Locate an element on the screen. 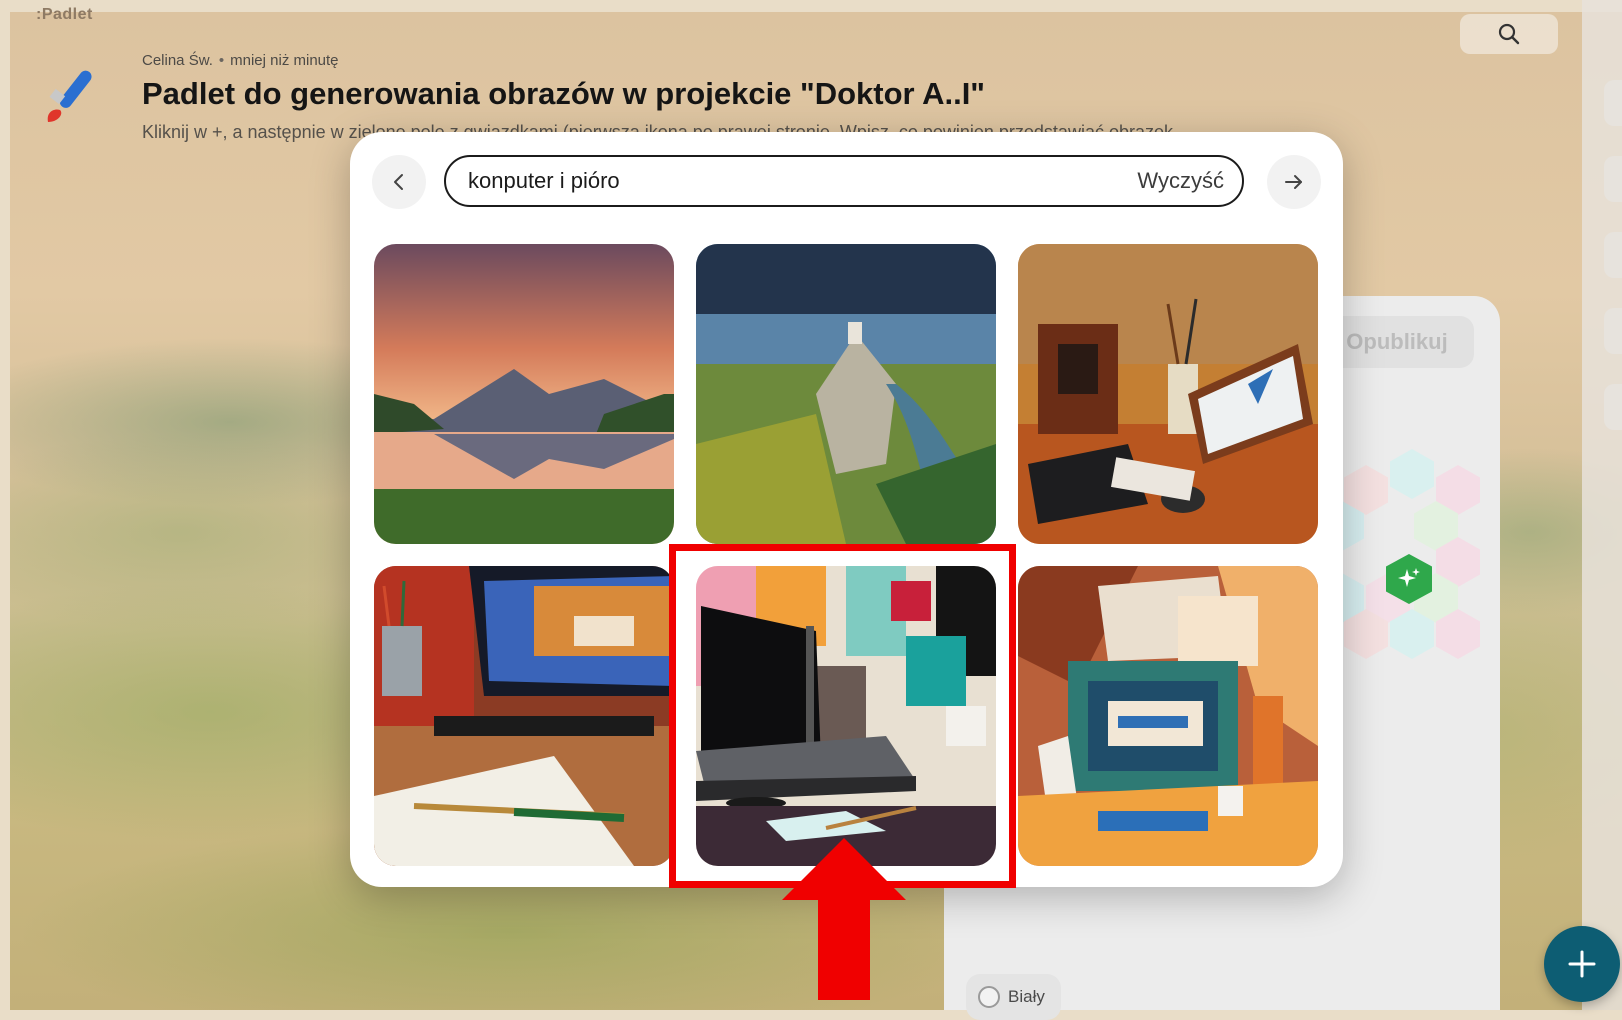 The image size is (1622, 1020). board-search-button is located at coordinates (1509, 34).